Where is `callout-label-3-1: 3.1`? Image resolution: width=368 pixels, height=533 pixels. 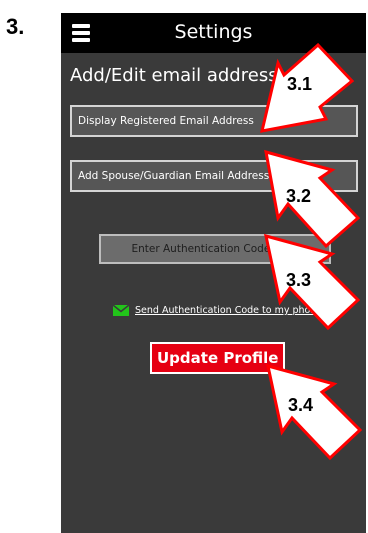
callout-label-3-1: 3.1 is located at coordinates (300, 84).